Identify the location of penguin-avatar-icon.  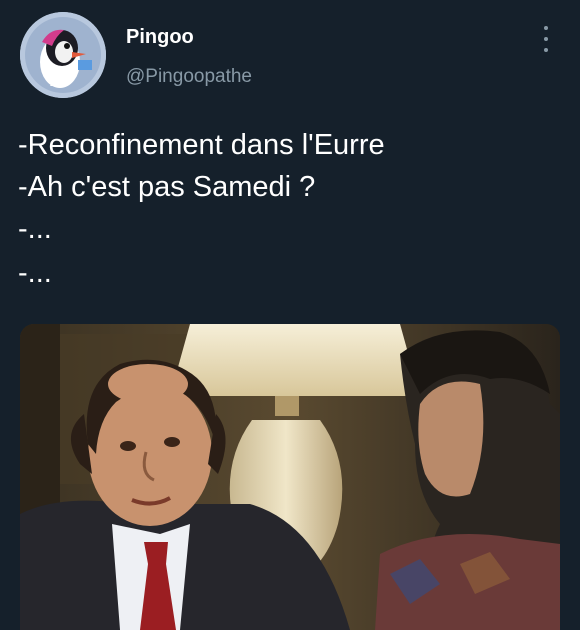
(63, 55).